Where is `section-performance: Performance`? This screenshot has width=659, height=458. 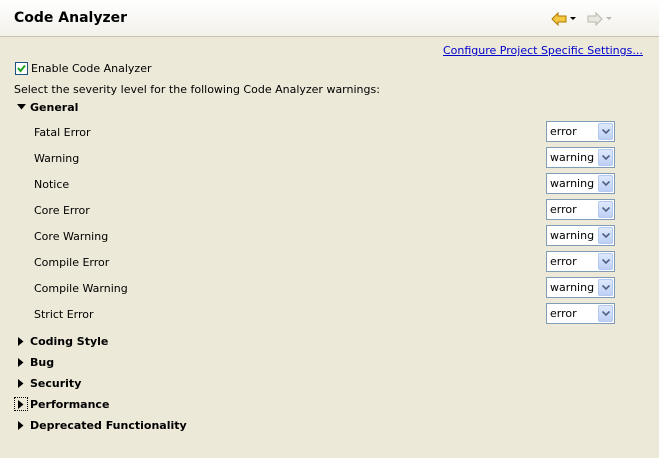
section-performance: Performance is located at coordinates (61, 404).